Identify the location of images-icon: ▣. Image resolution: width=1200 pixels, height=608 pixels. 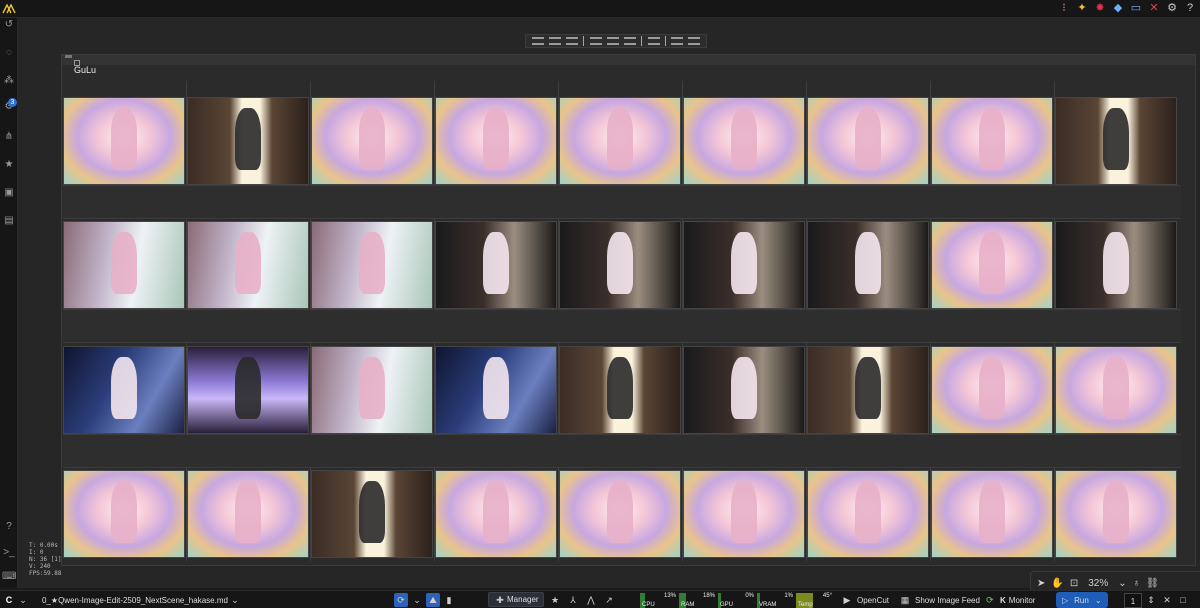
(9, 193).